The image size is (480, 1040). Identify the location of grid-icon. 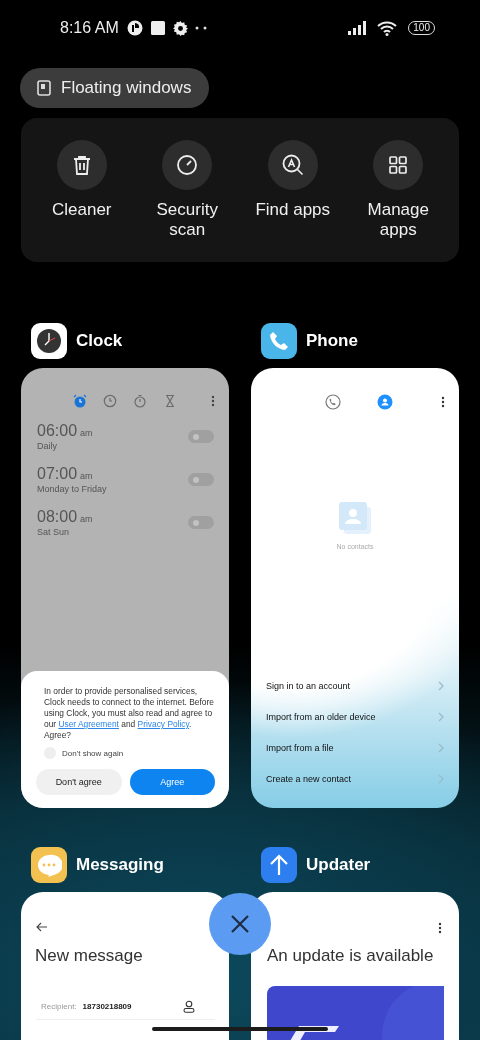
(398, 165).